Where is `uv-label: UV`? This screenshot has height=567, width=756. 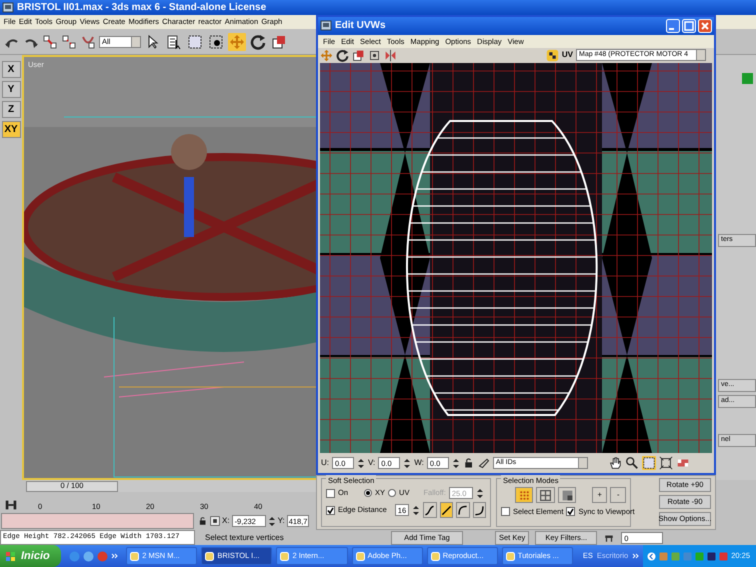
uv-label: UV is located at coordinates (567, 55).